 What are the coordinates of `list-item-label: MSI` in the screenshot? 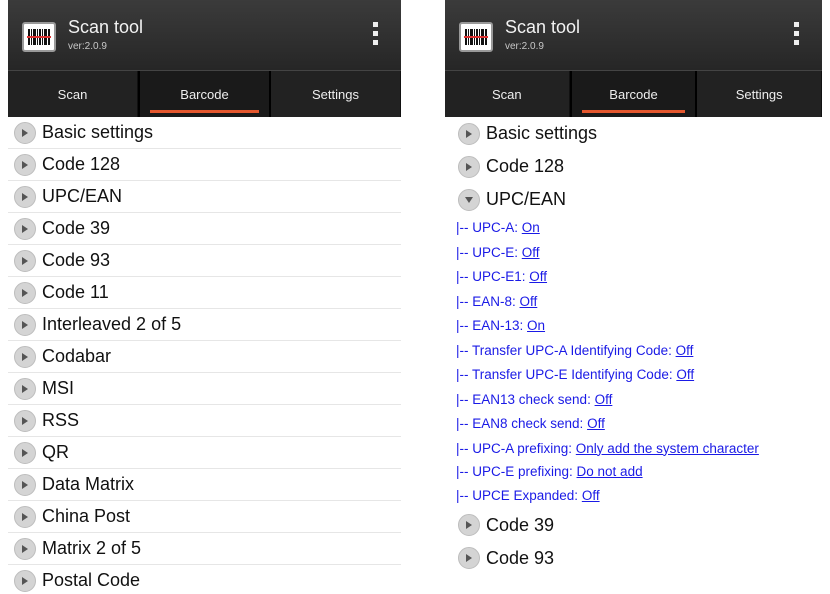 It's located at (58, 388).